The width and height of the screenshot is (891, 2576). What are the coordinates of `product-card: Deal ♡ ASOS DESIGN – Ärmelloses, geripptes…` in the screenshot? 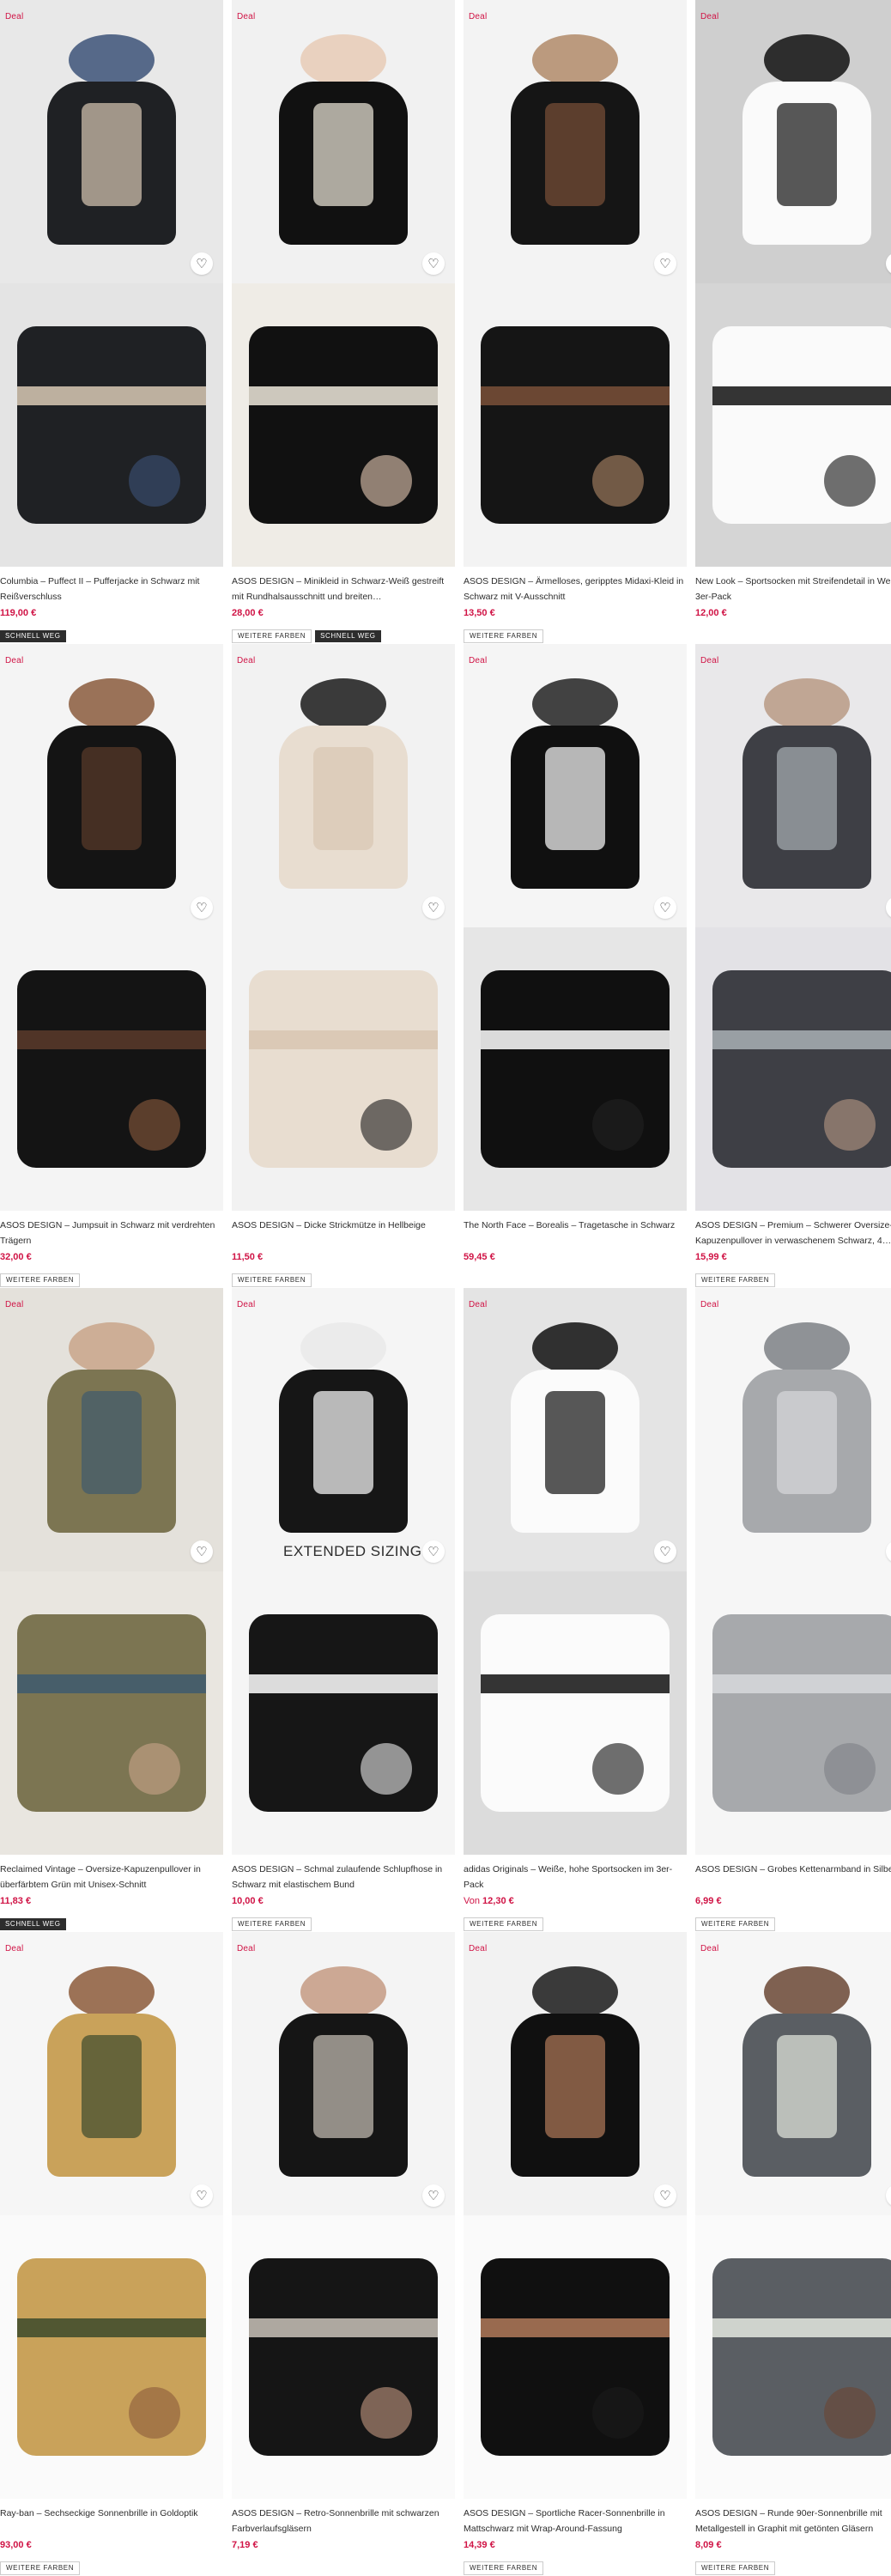 It's located at (575, 322).